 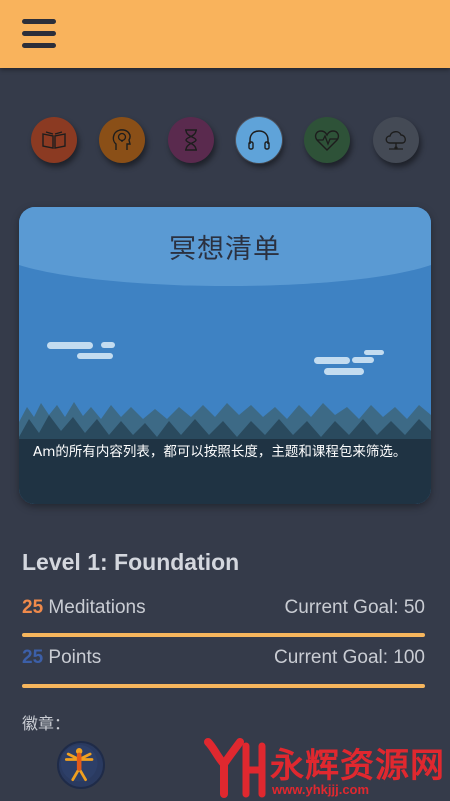 I want to click on meditations-count: 25, so click(x=33, y=607).